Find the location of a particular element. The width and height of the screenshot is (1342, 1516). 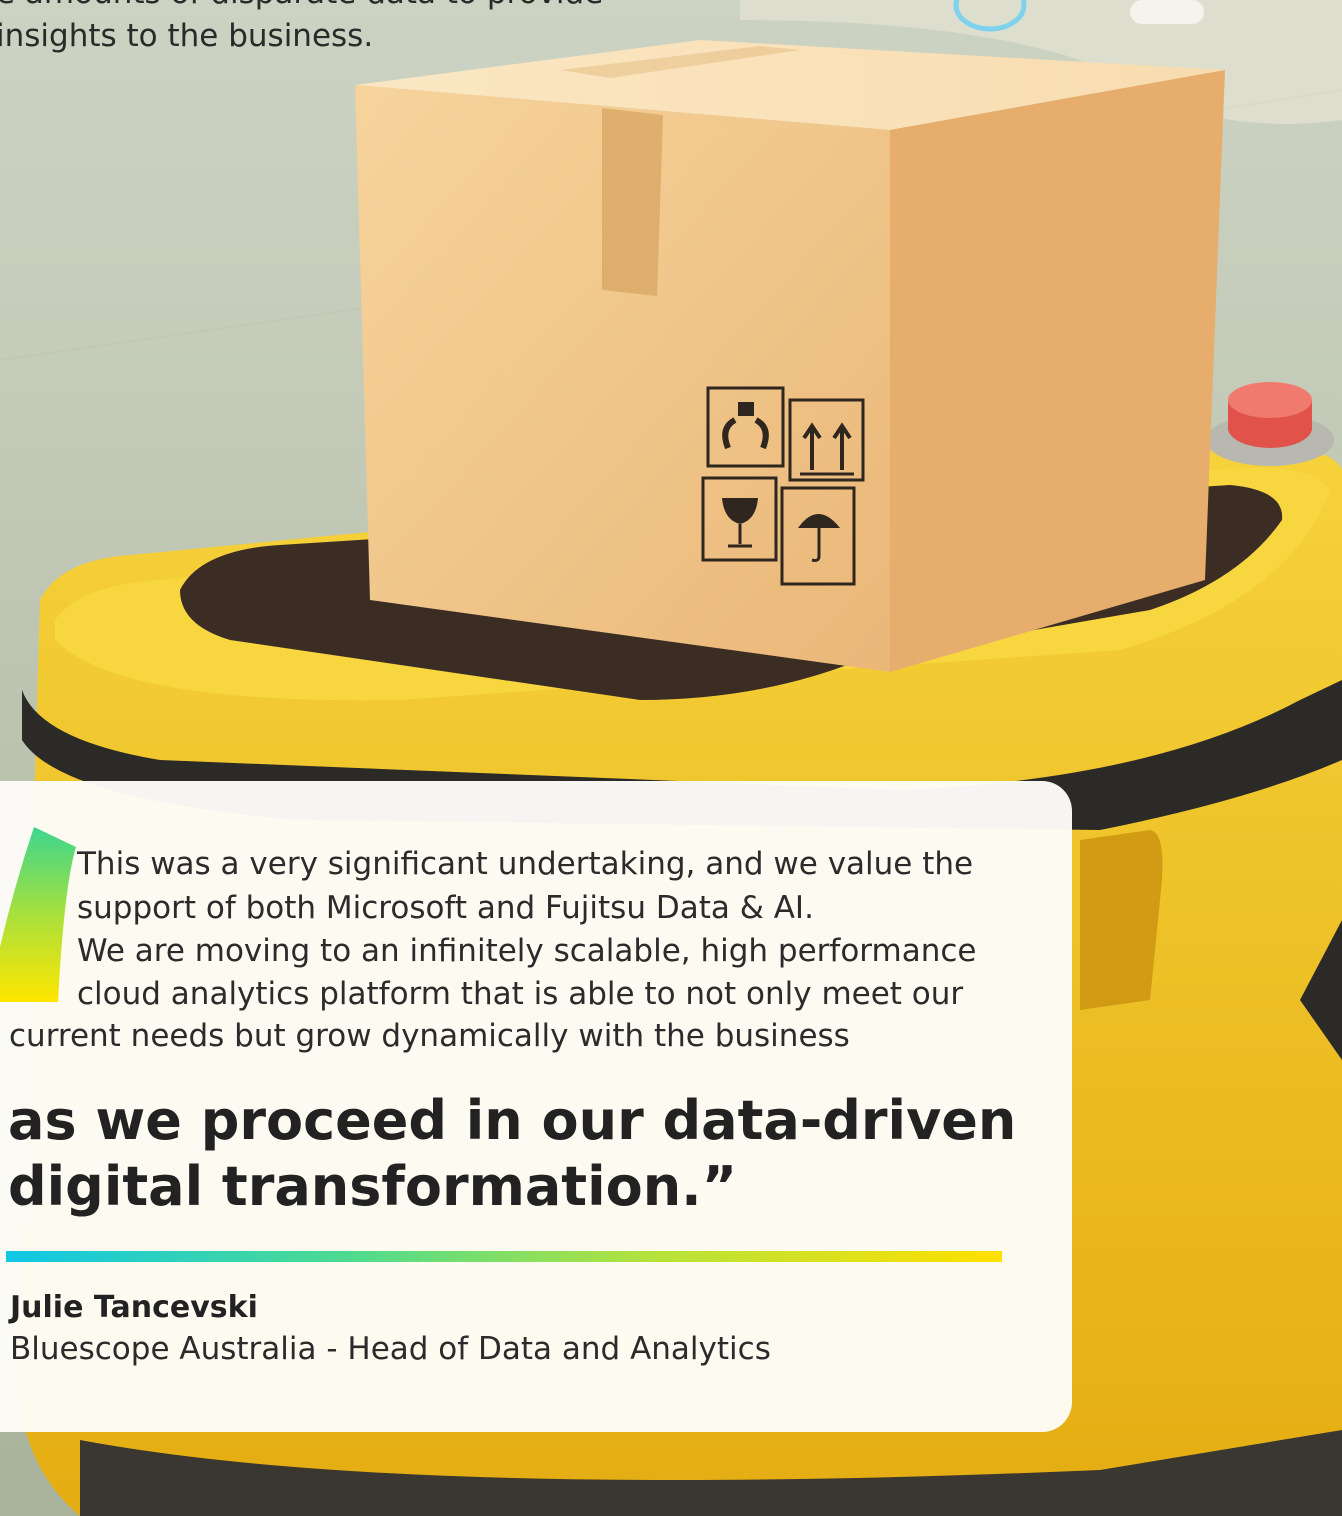

quote-mark-icon is located at coordinates (38, 914).